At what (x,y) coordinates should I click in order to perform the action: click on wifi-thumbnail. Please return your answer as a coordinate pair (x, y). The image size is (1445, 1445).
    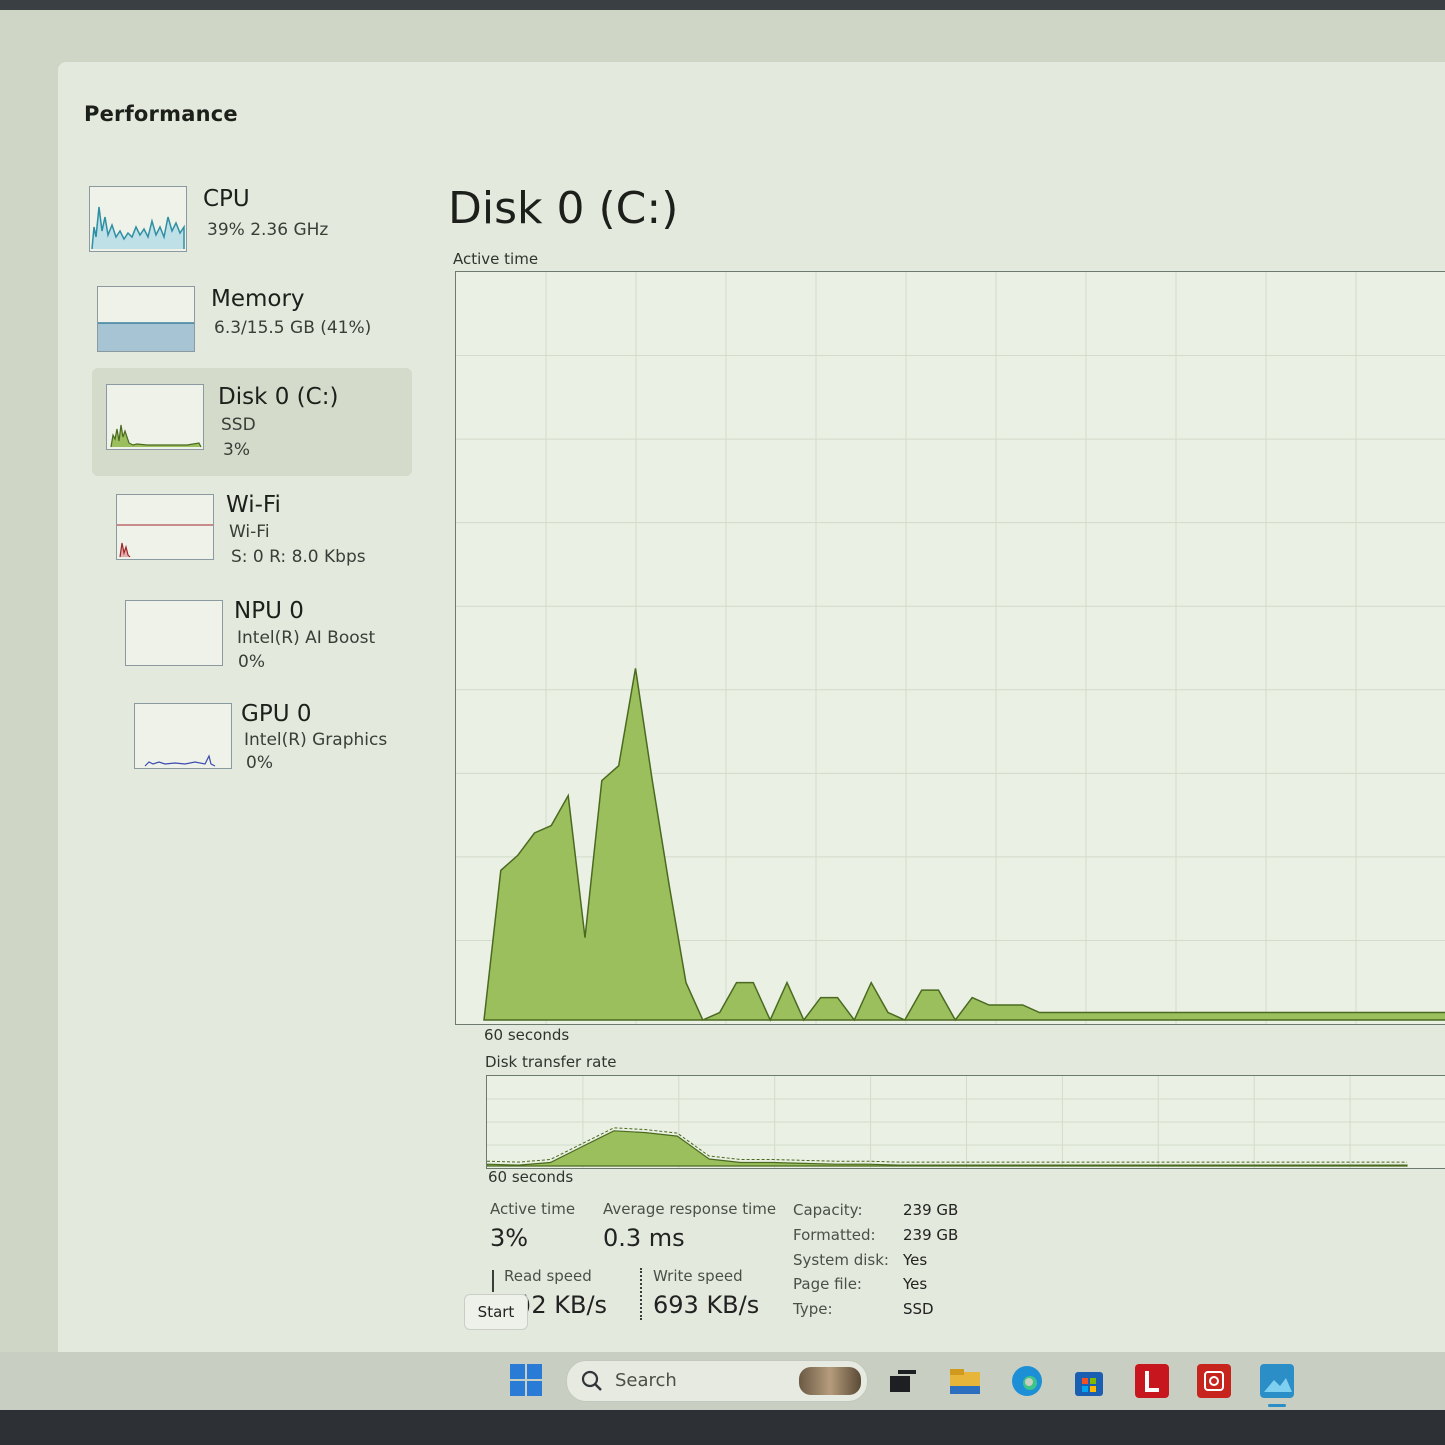
    Looking at the image, I should click on (165, 527).